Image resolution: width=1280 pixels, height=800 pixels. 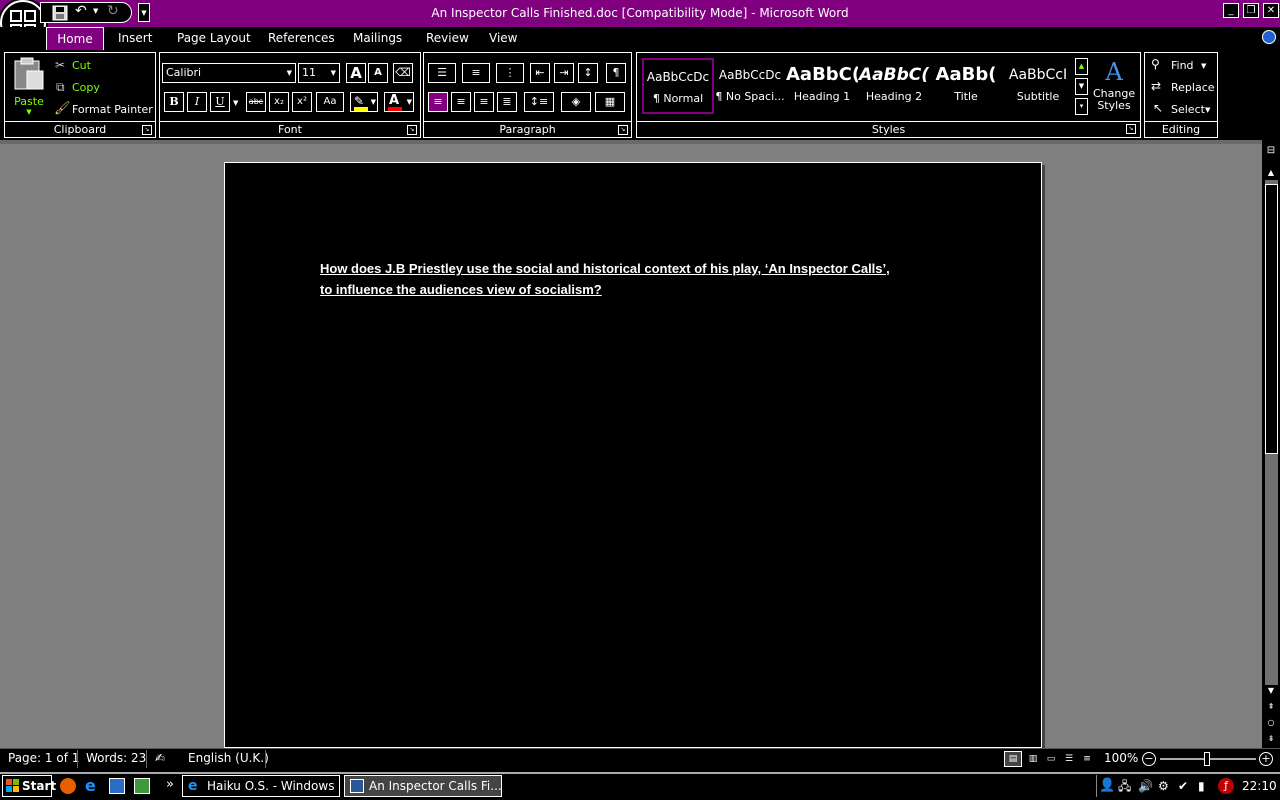 I want to click on font-color-button: A ▼, so click(x=399, y=102).